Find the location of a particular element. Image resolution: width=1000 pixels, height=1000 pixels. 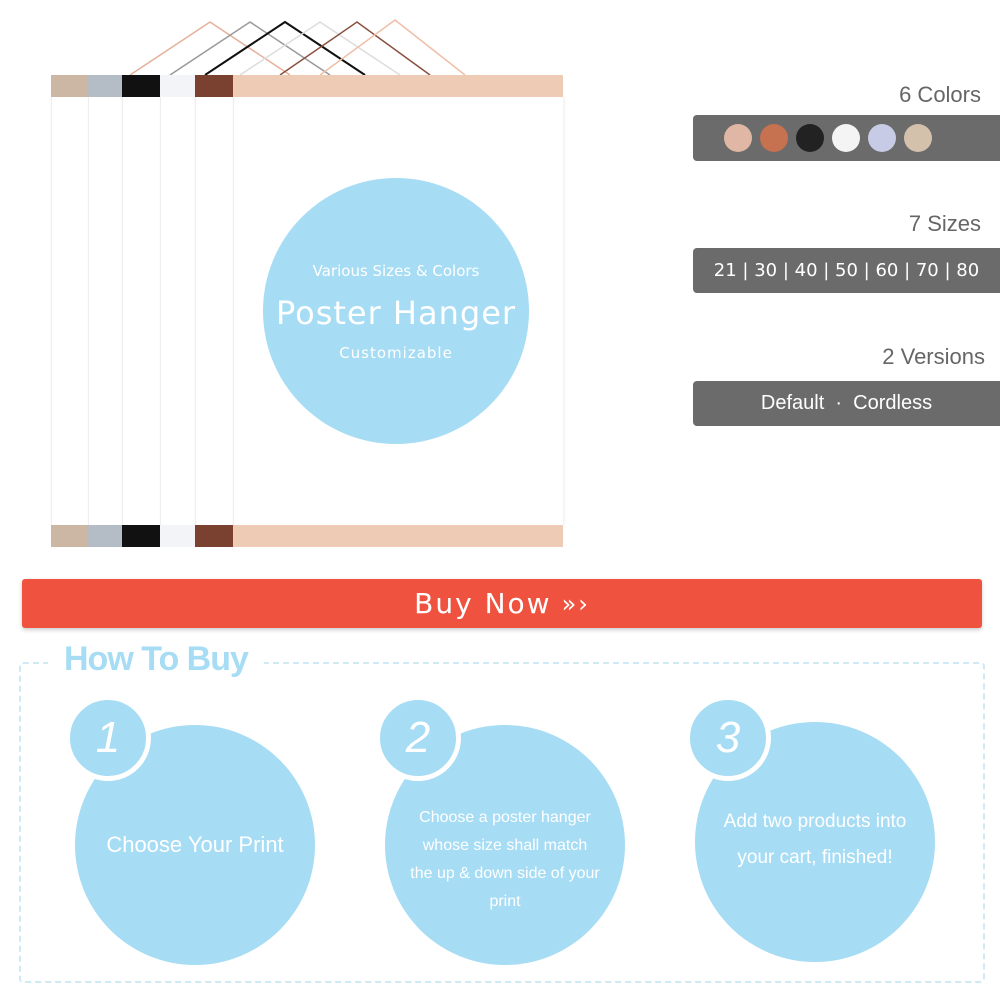

versions-title: 2 Versions is located at coordinates (933, 356).